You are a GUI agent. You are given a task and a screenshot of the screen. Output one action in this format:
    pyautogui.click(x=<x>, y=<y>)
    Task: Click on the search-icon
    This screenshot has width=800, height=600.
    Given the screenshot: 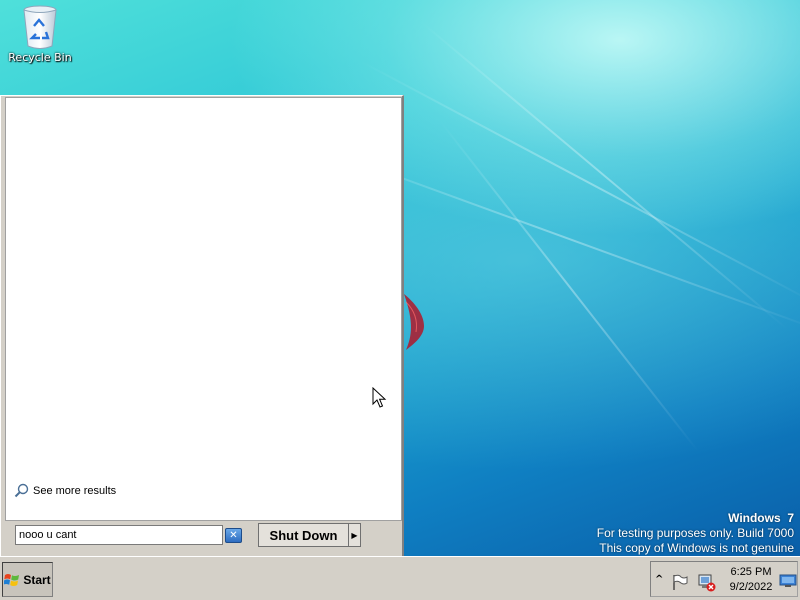 What is the action you would take?
    pyautogui.click(x=21, y=490)
    